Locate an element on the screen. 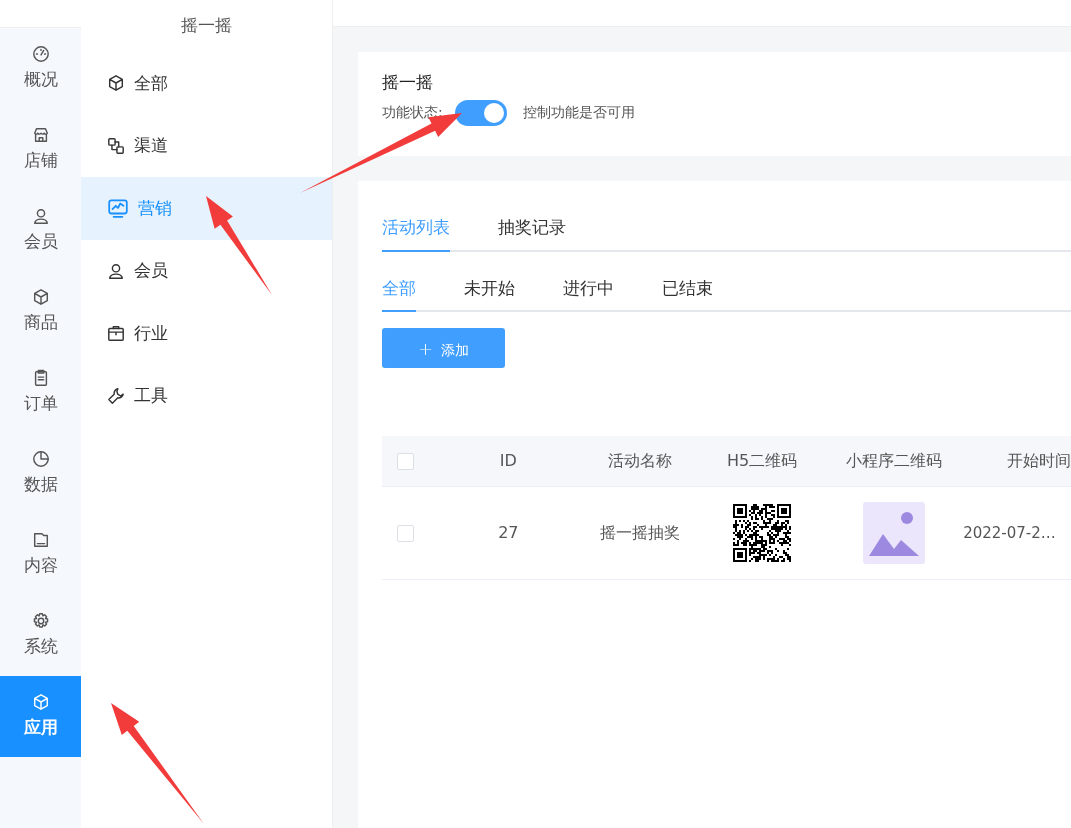 Image resolution: width=1071 pixels, height=828 pixels. rail-nav-item: 店铺 is located at coordinates (40, 149).